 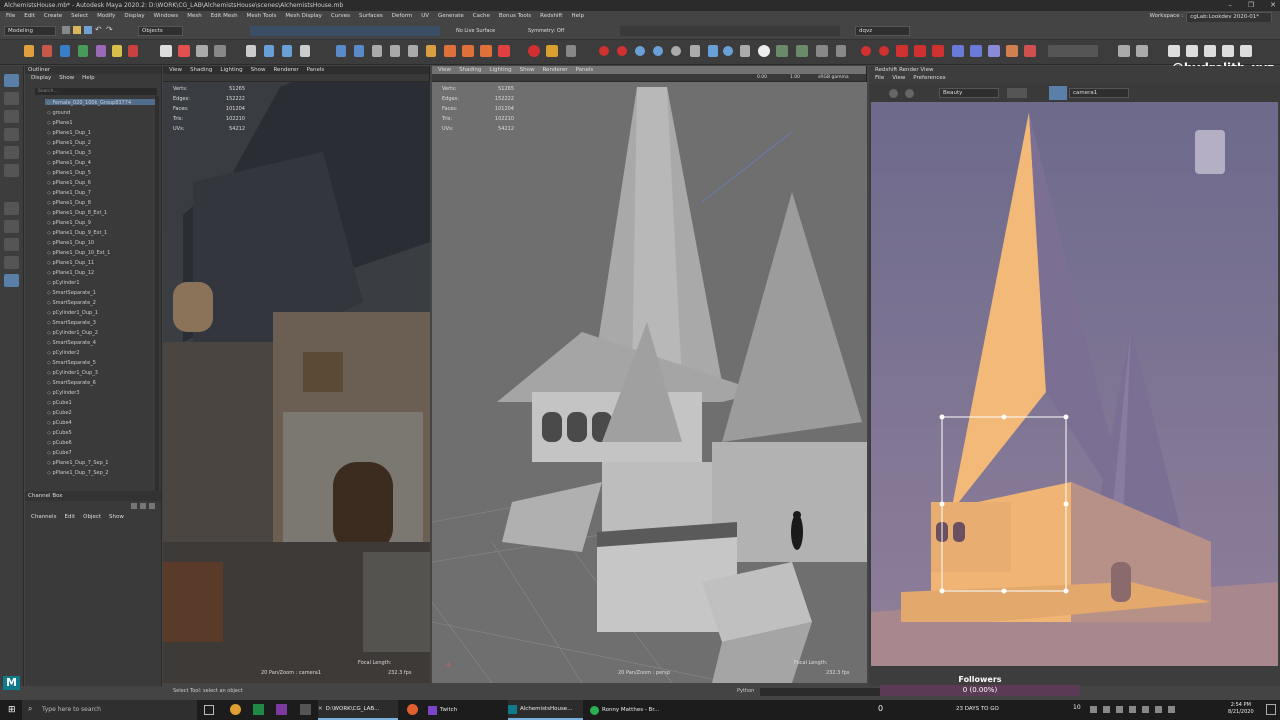 I want to click on outliner-item: SmartSeparate_5, so click(x=71, y=363).